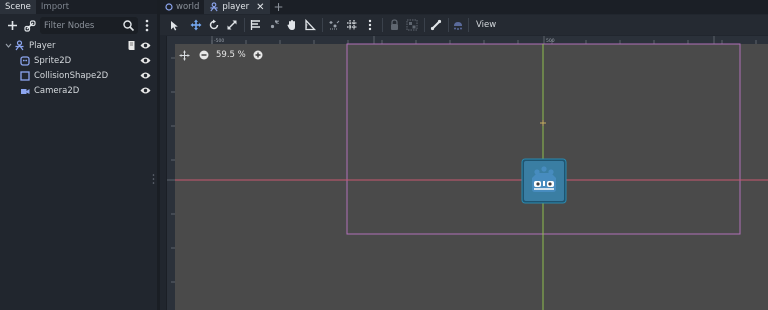 The image size is (768, 310). I want to click on tree-item-camera2d: Camera2D, so click(78, 90).